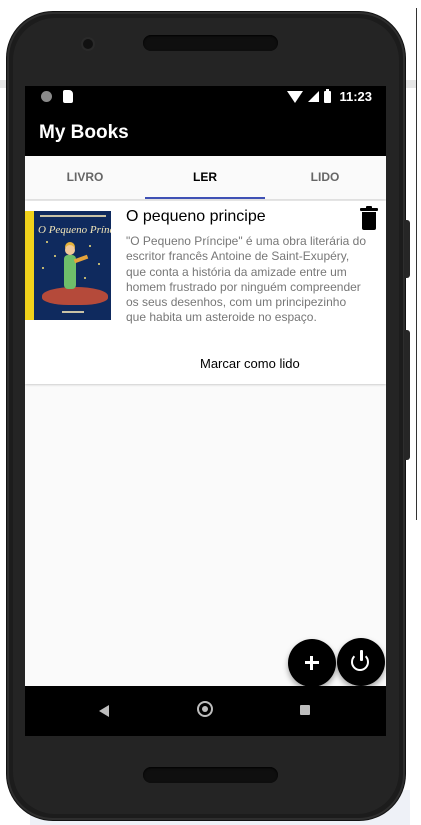  Describe the element at coordinates (325, 177) in the screenshot. I see `tab-lido: LIDO` at that location.